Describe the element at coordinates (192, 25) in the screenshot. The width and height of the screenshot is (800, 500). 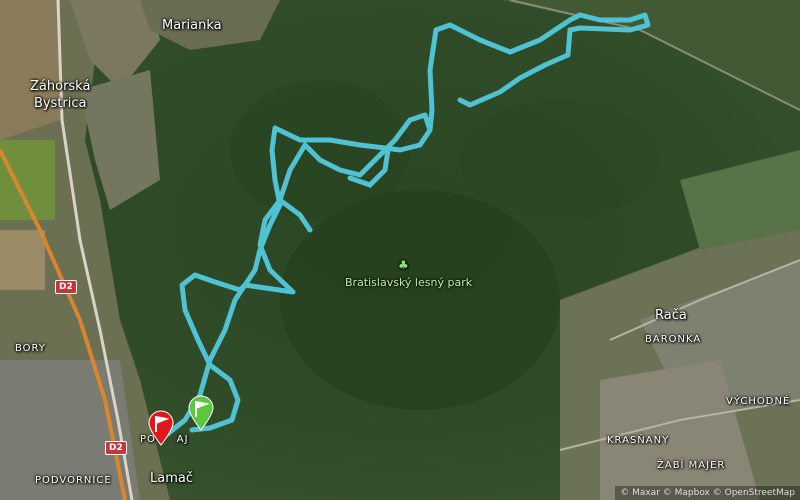
I see `place-label-marianka: Marianka` at that location.